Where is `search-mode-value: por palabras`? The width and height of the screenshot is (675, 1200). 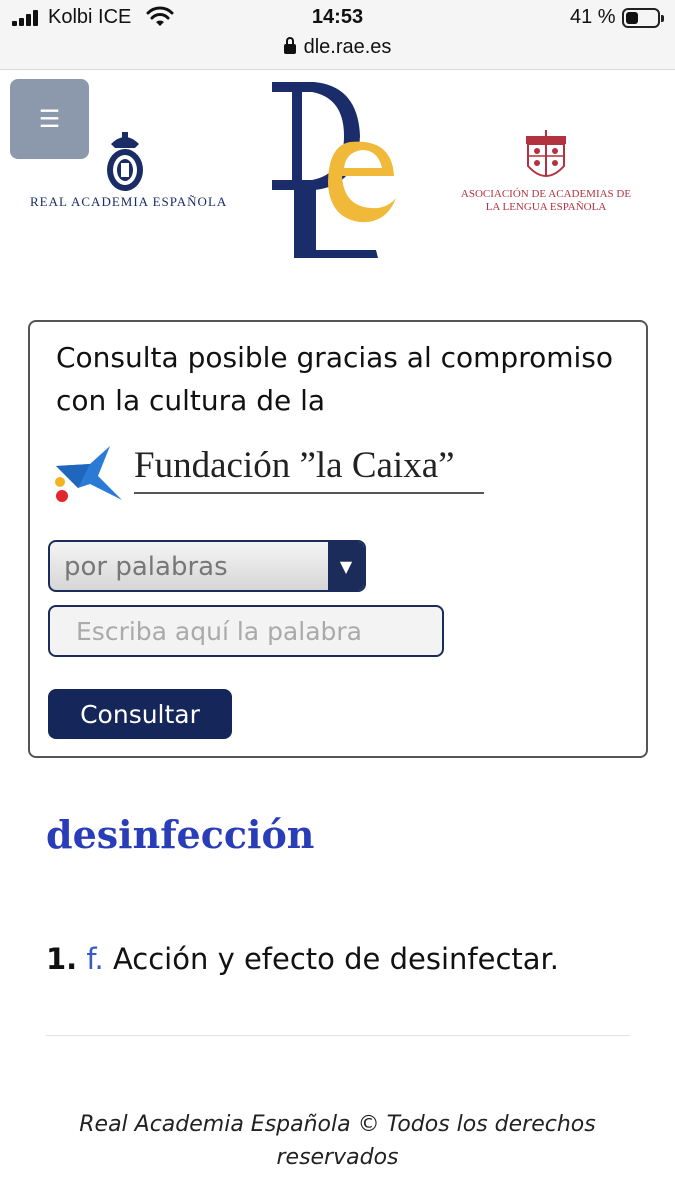
search-mode-value: por palabras is located at coordinates (146, 567).